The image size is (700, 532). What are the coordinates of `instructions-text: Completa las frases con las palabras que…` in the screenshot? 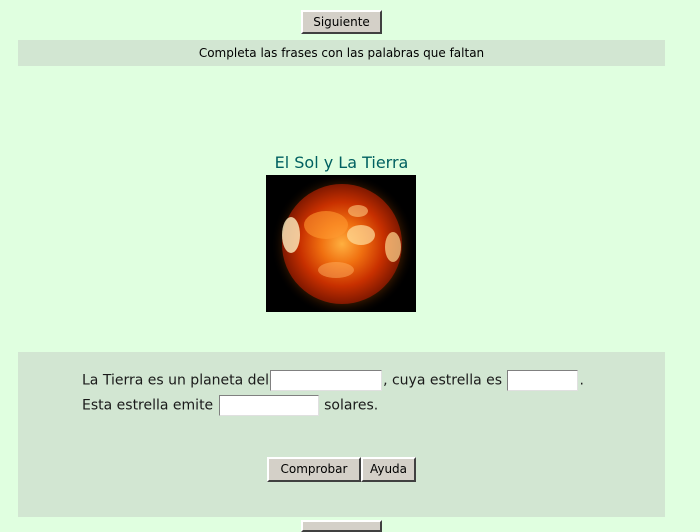 It's located at (341, 53).